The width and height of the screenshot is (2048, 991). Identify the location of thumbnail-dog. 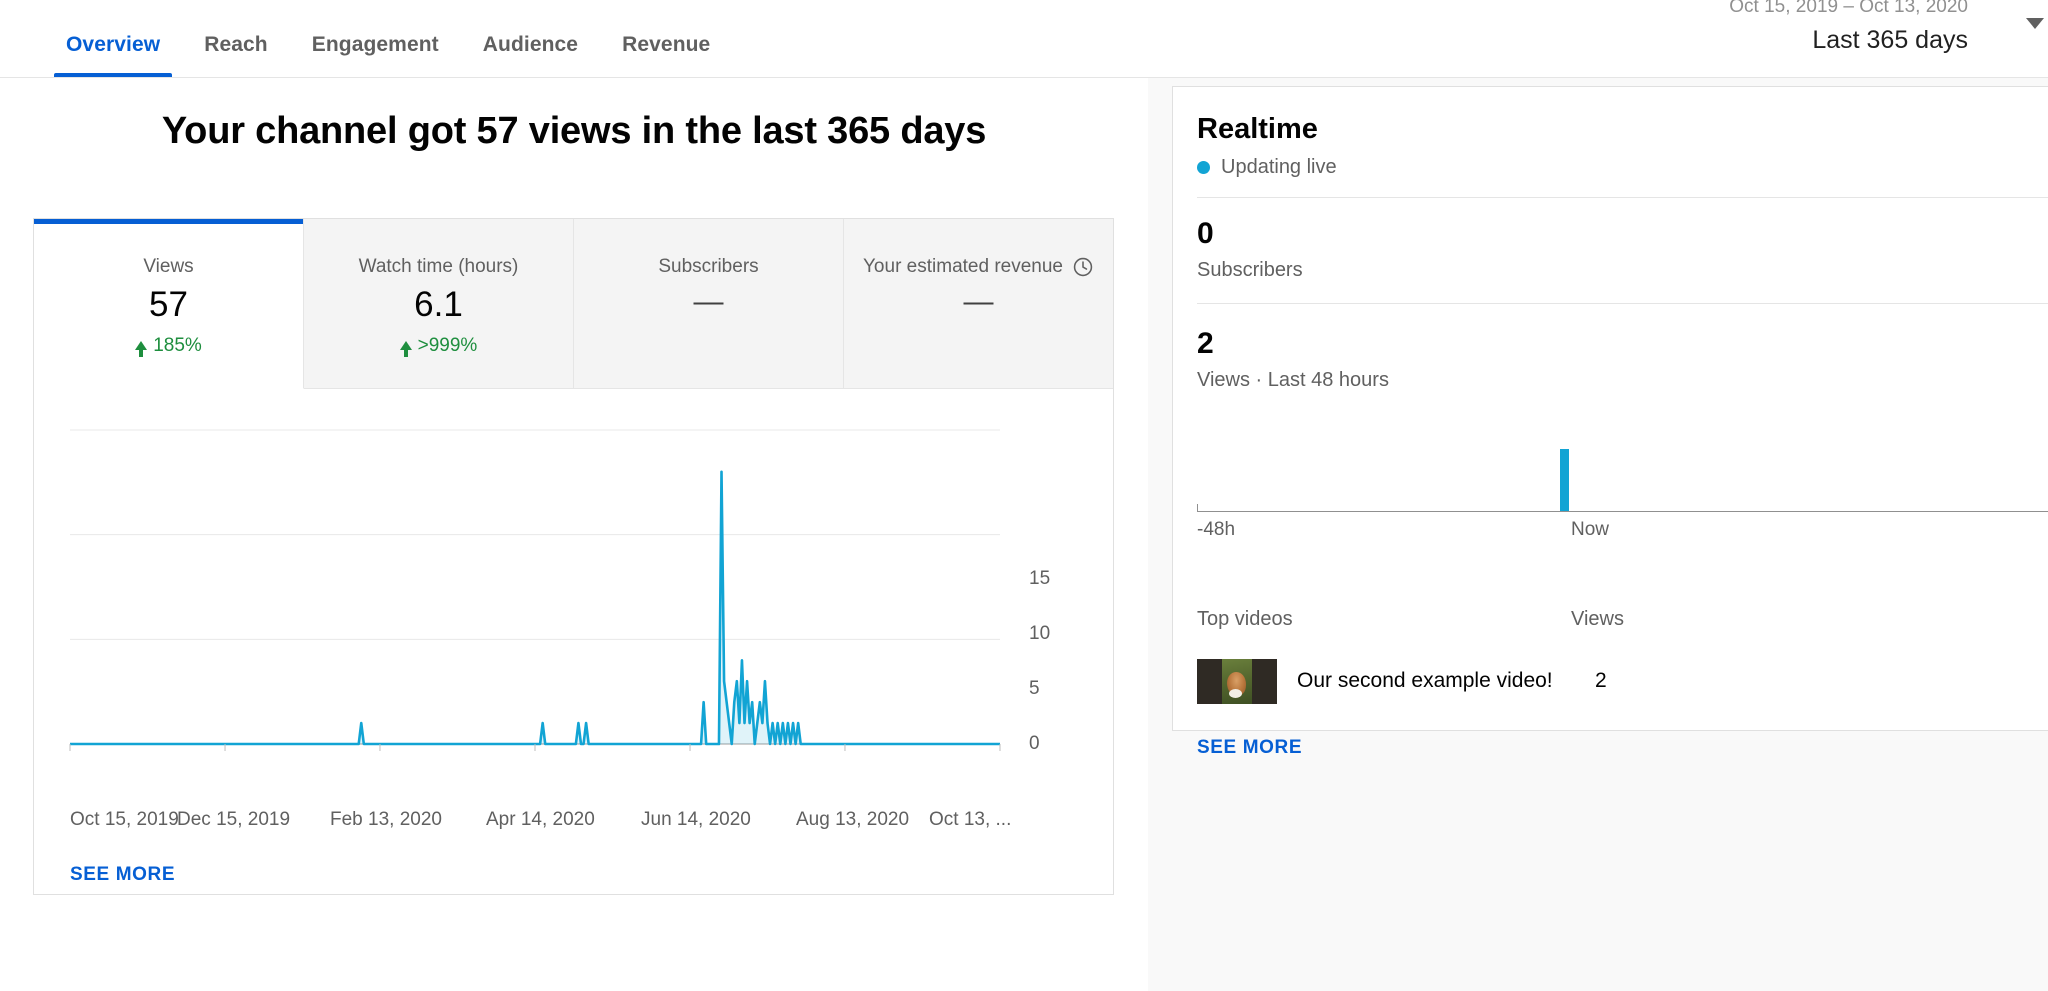
(1236, 684).